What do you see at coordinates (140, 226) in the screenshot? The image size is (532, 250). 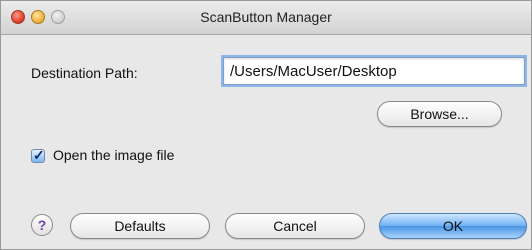 I see `defaults-button: Defaults` at bounding box center [140, 226].